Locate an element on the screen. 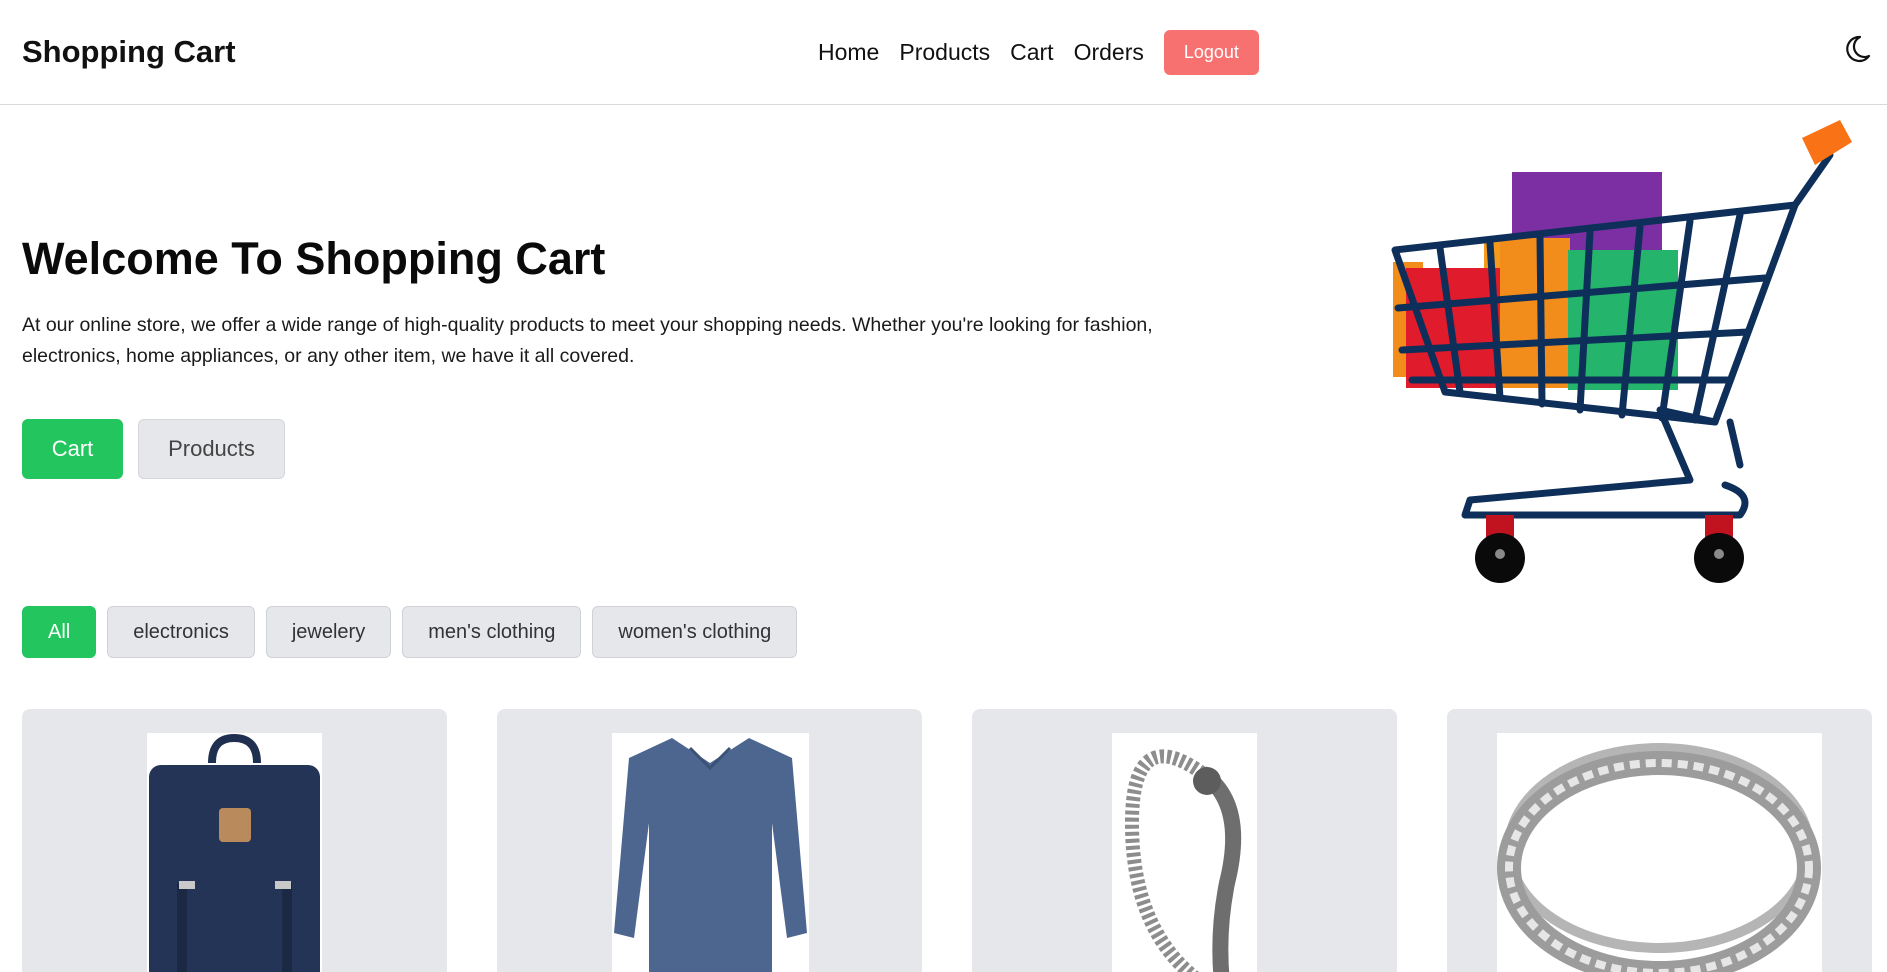 This screenshot has height=972, width=1887. shopping-cart-illustration is located at coordinates (1615, 350).